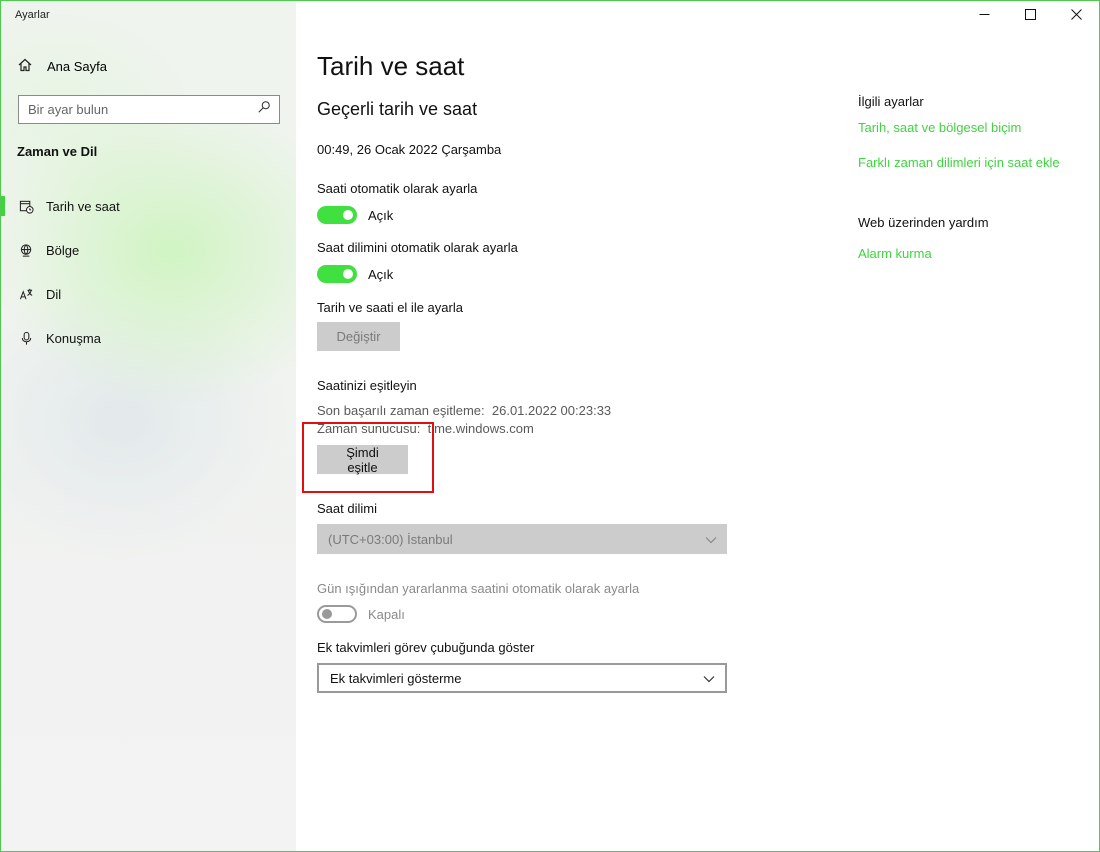  I want to click on link-set-alarm: Alarm kurma, so click(973, 253).